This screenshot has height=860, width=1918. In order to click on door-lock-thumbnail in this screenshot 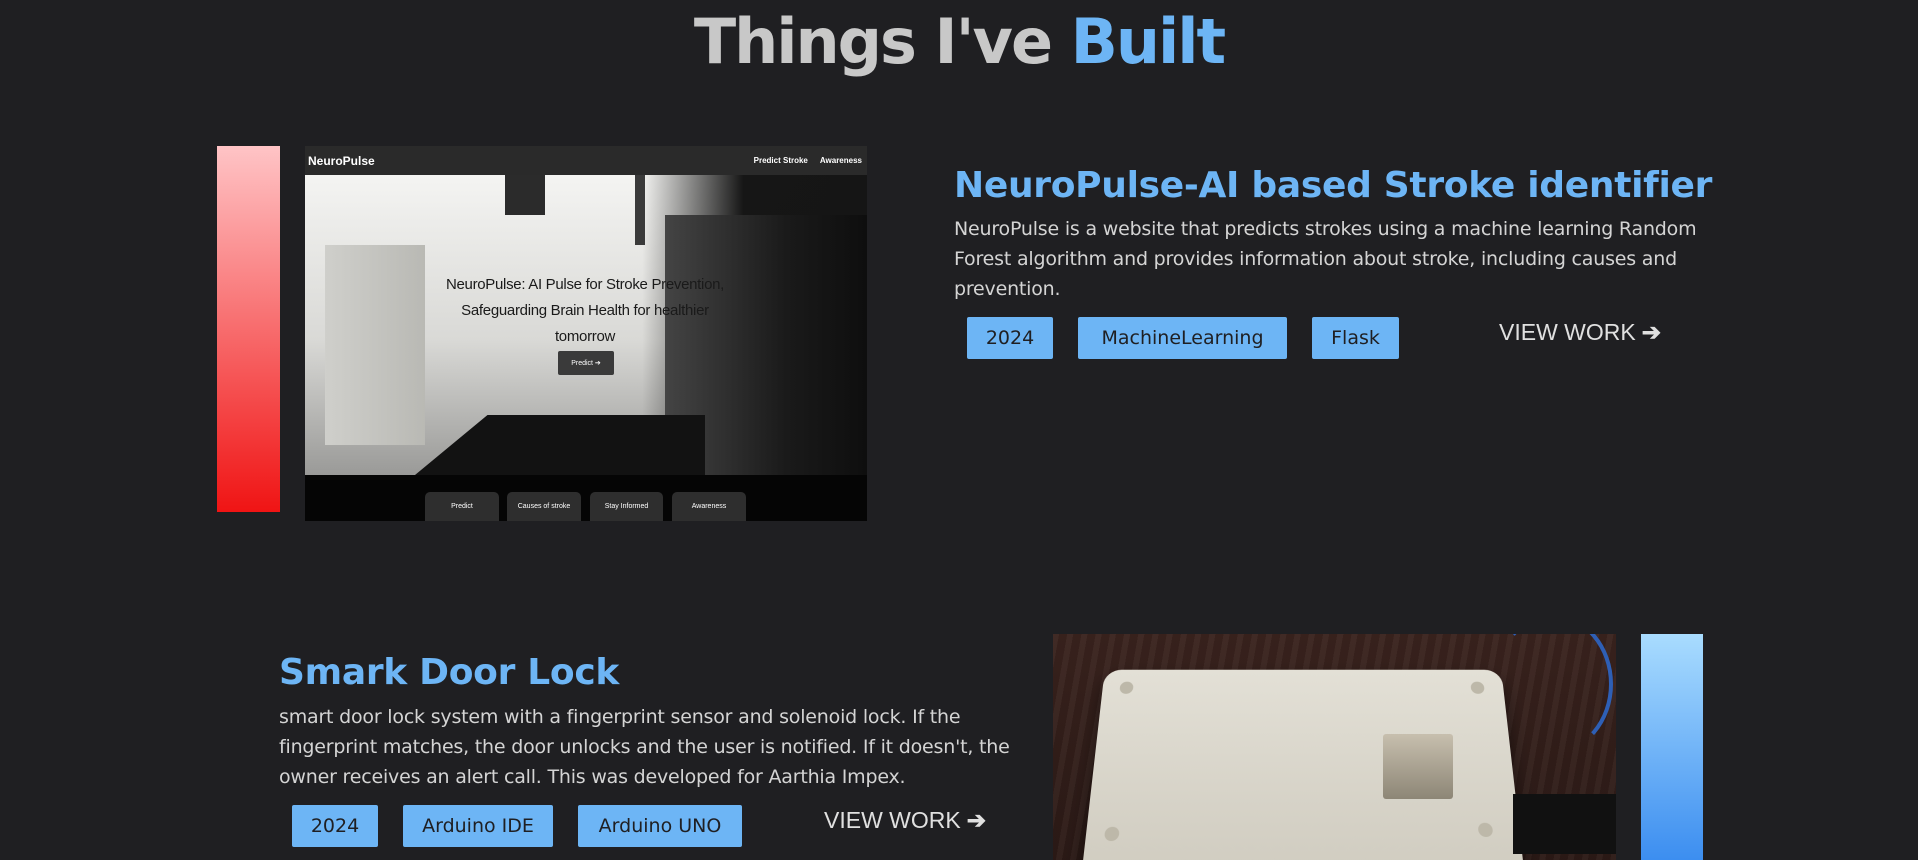, I will do `click(1334, 747)`.